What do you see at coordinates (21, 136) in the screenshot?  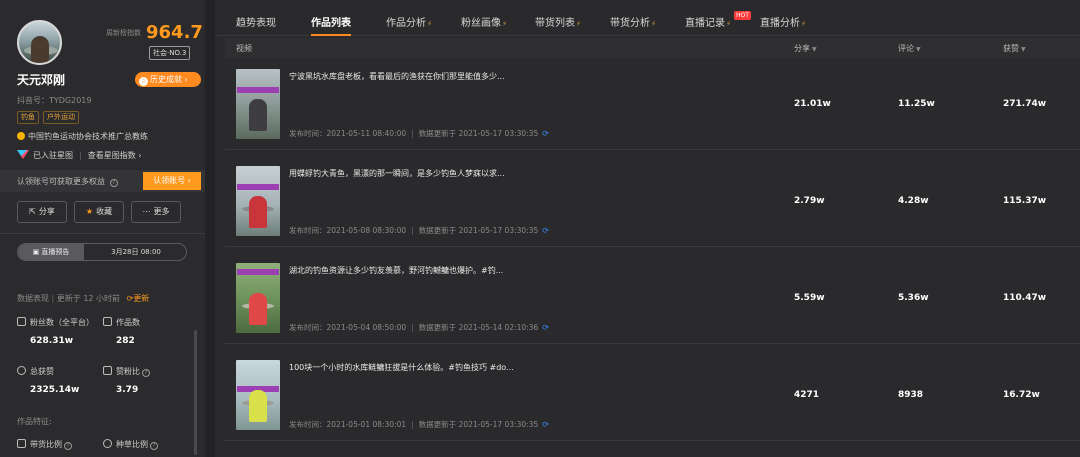 I see `verified-icon` at bounding box center [21, 136].